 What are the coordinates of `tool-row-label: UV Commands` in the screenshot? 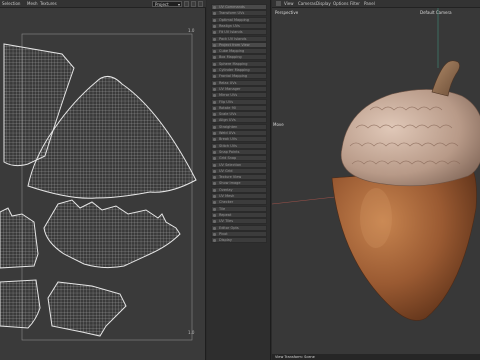 It's located at (232, 7).